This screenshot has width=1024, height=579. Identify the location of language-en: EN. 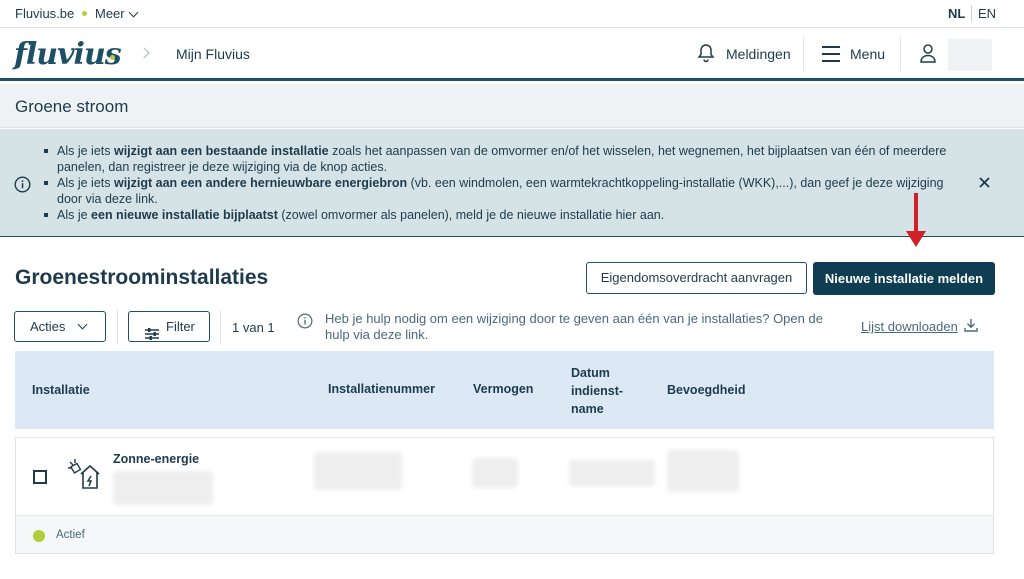
(987, 13).